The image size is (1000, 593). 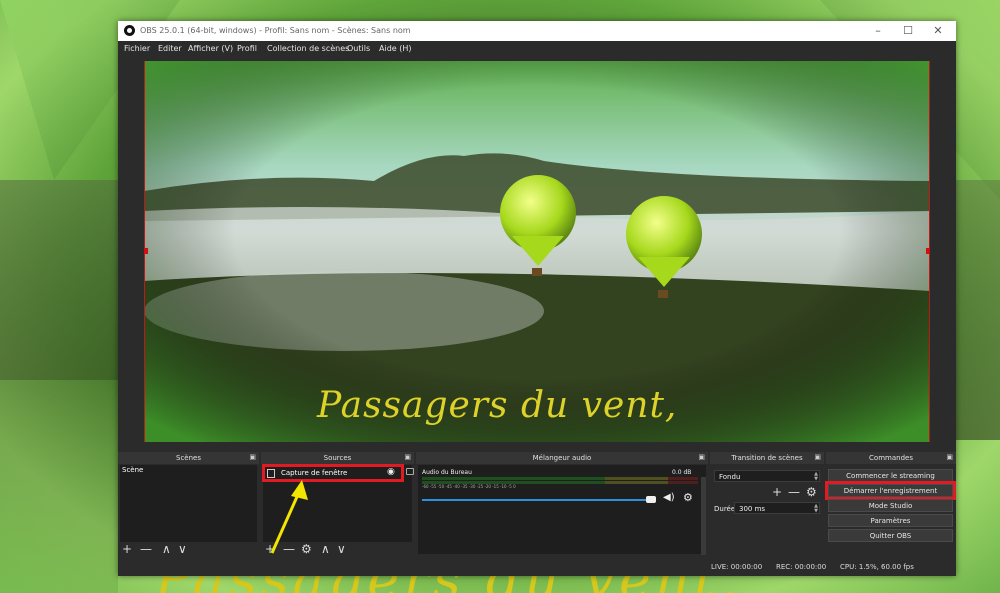 What do you see at coordinates (358, 48) in the screenshot?
I see `menu-outils: Outils` at bounding box center [358, 48].